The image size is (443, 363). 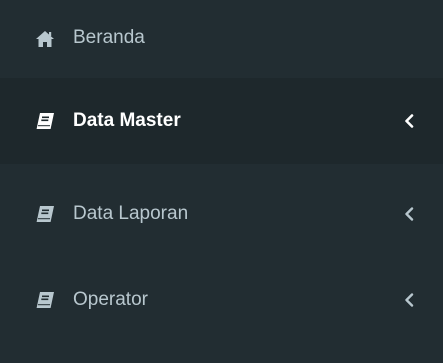 I want to click on sidebar-item-label: Beranda, so click(x=109, y=37).